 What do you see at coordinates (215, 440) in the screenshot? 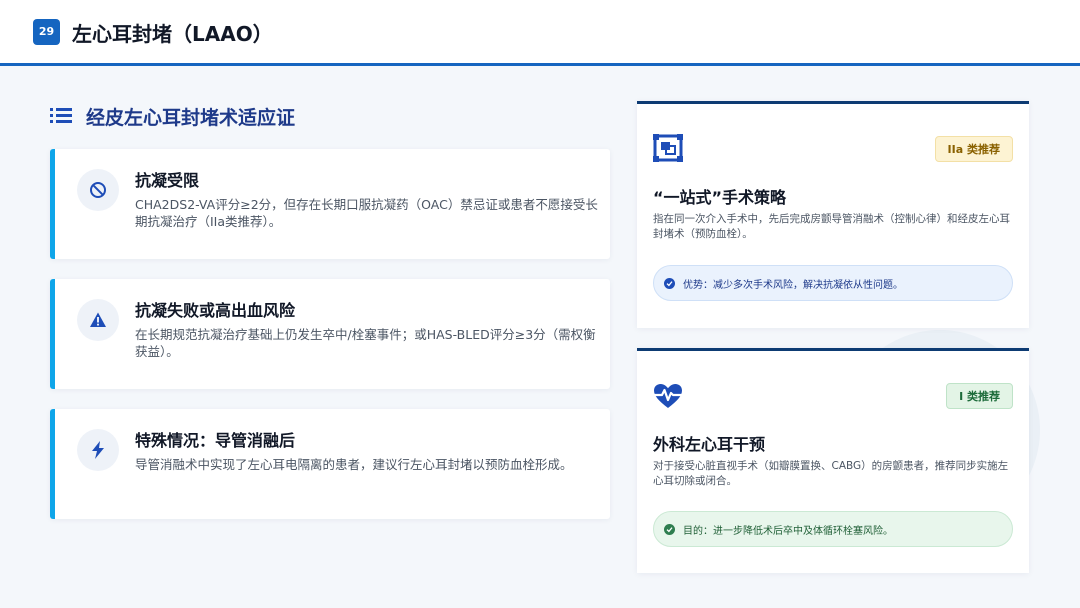
I see `indication-title: 特殊情况：导管消融后` at bounding box center [215, 440].